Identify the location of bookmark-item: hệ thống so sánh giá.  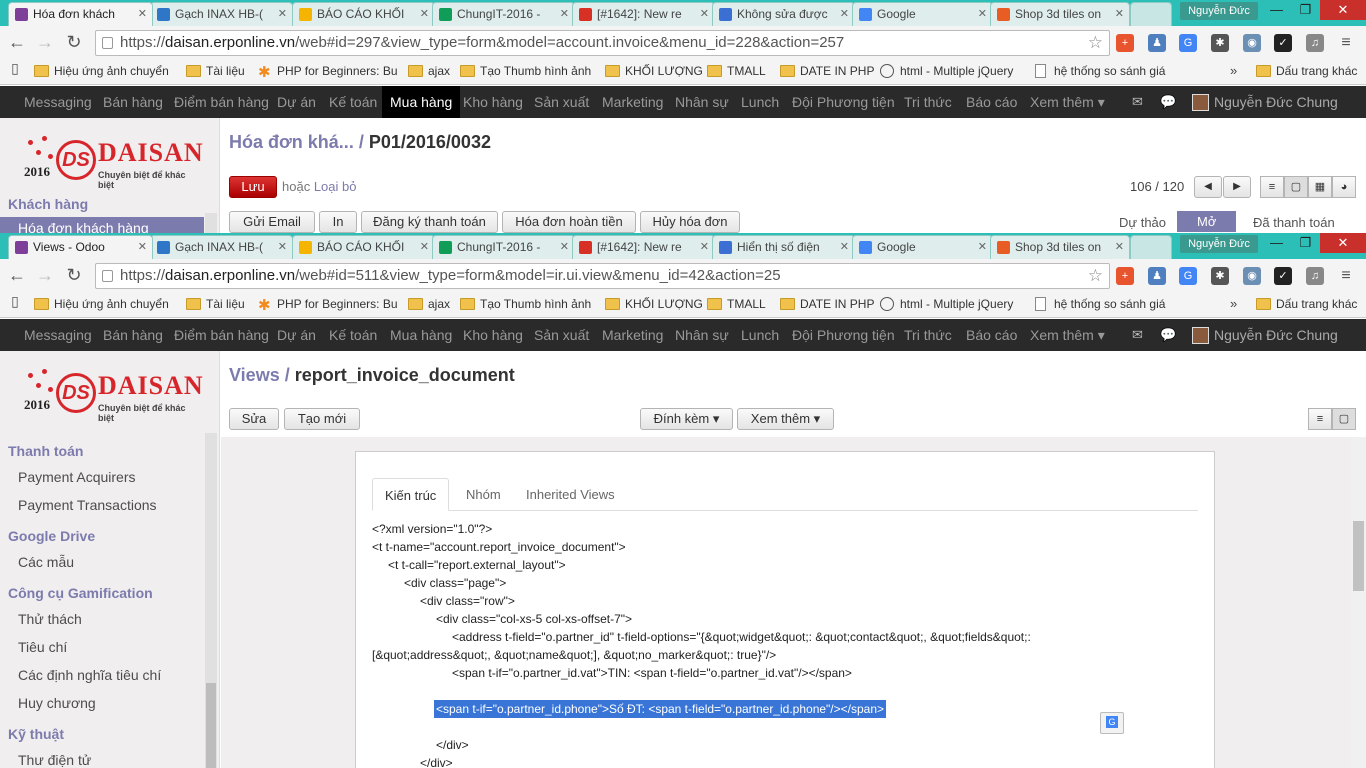
(1099, 71).